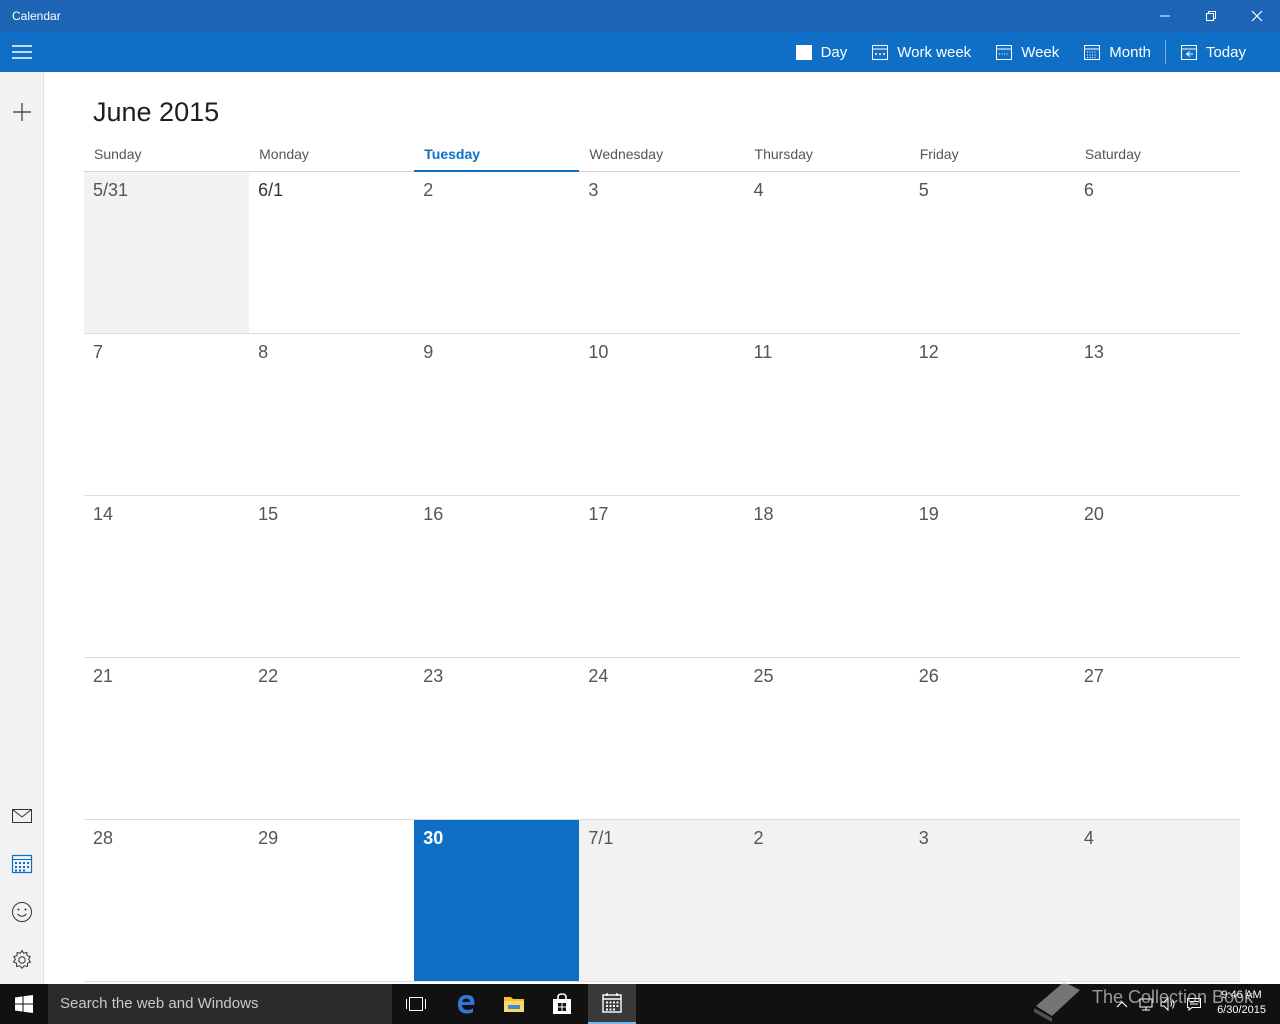 This screenshot has height=1024, width=1280. What do you see at coordinates (992, 739) in the screenshot?
I see `day-cell: 26` at bounding box center [992, 739].